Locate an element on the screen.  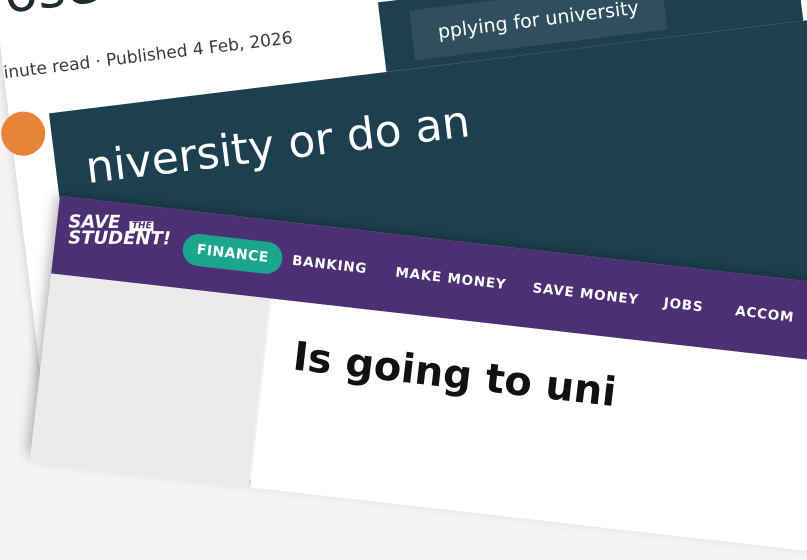
nav-finance: FINANCE is located at coordinates (233, 254).